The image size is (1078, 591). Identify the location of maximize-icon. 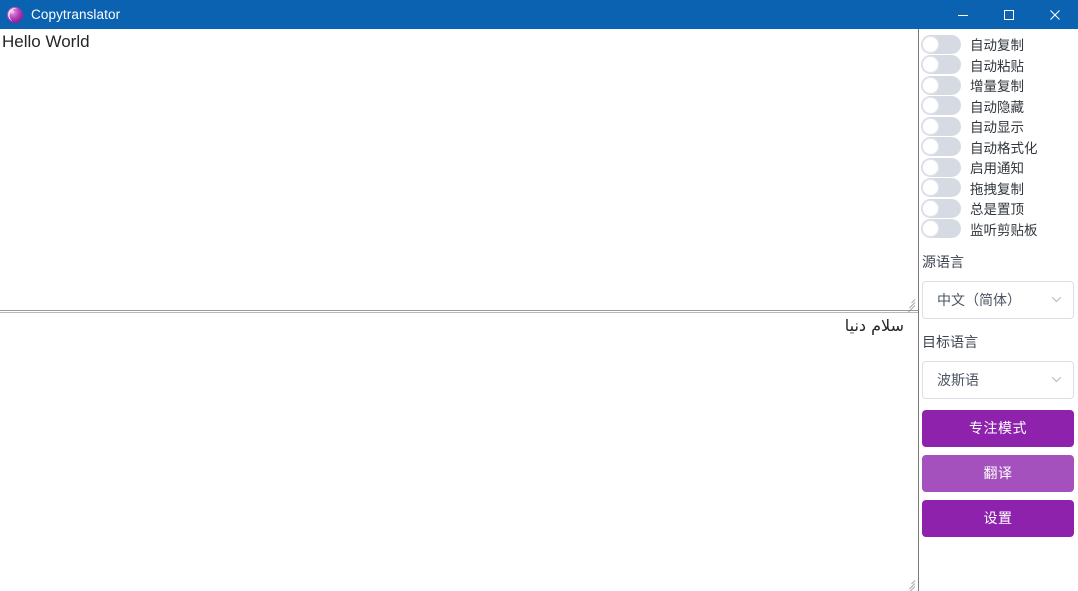
(1009, 15).